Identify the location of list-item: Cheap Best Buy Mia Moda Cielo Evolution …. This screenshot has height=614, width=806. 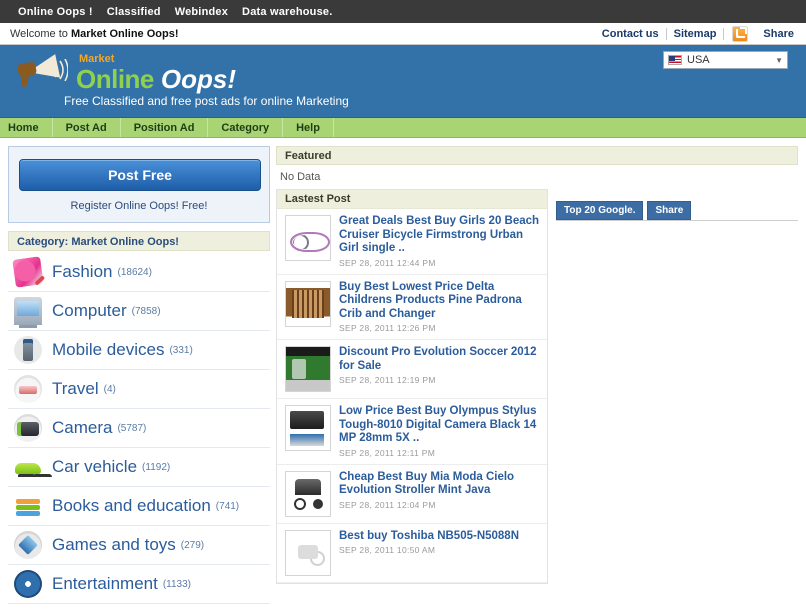
(412, 494).